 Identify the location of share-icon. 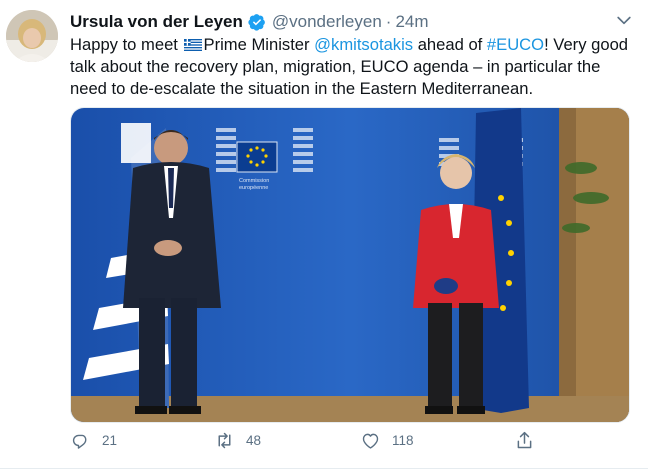
(524, 440).